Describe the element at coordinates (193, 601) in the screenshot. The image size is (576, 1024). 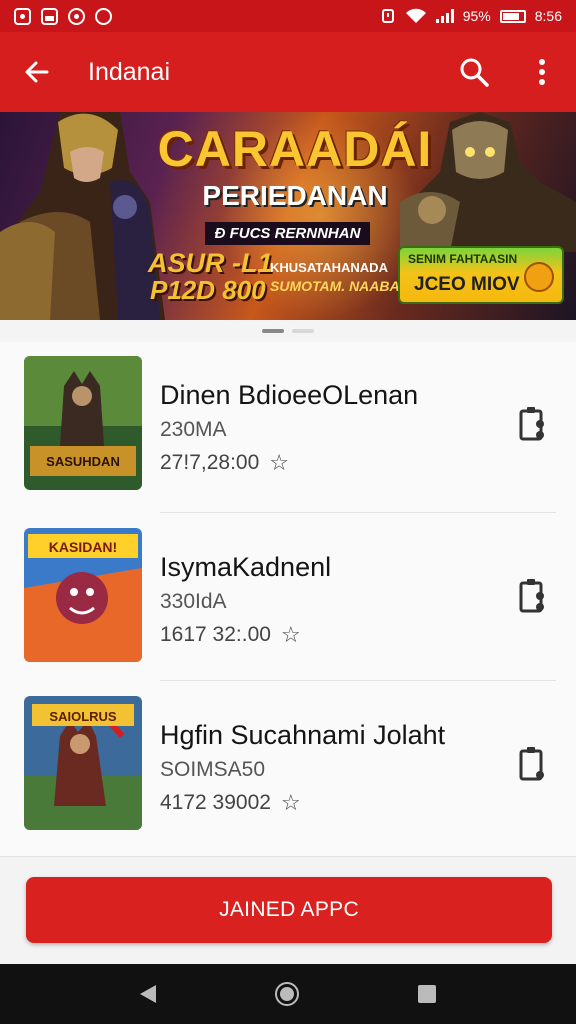
I see `game-size: 330IdA` at that location.